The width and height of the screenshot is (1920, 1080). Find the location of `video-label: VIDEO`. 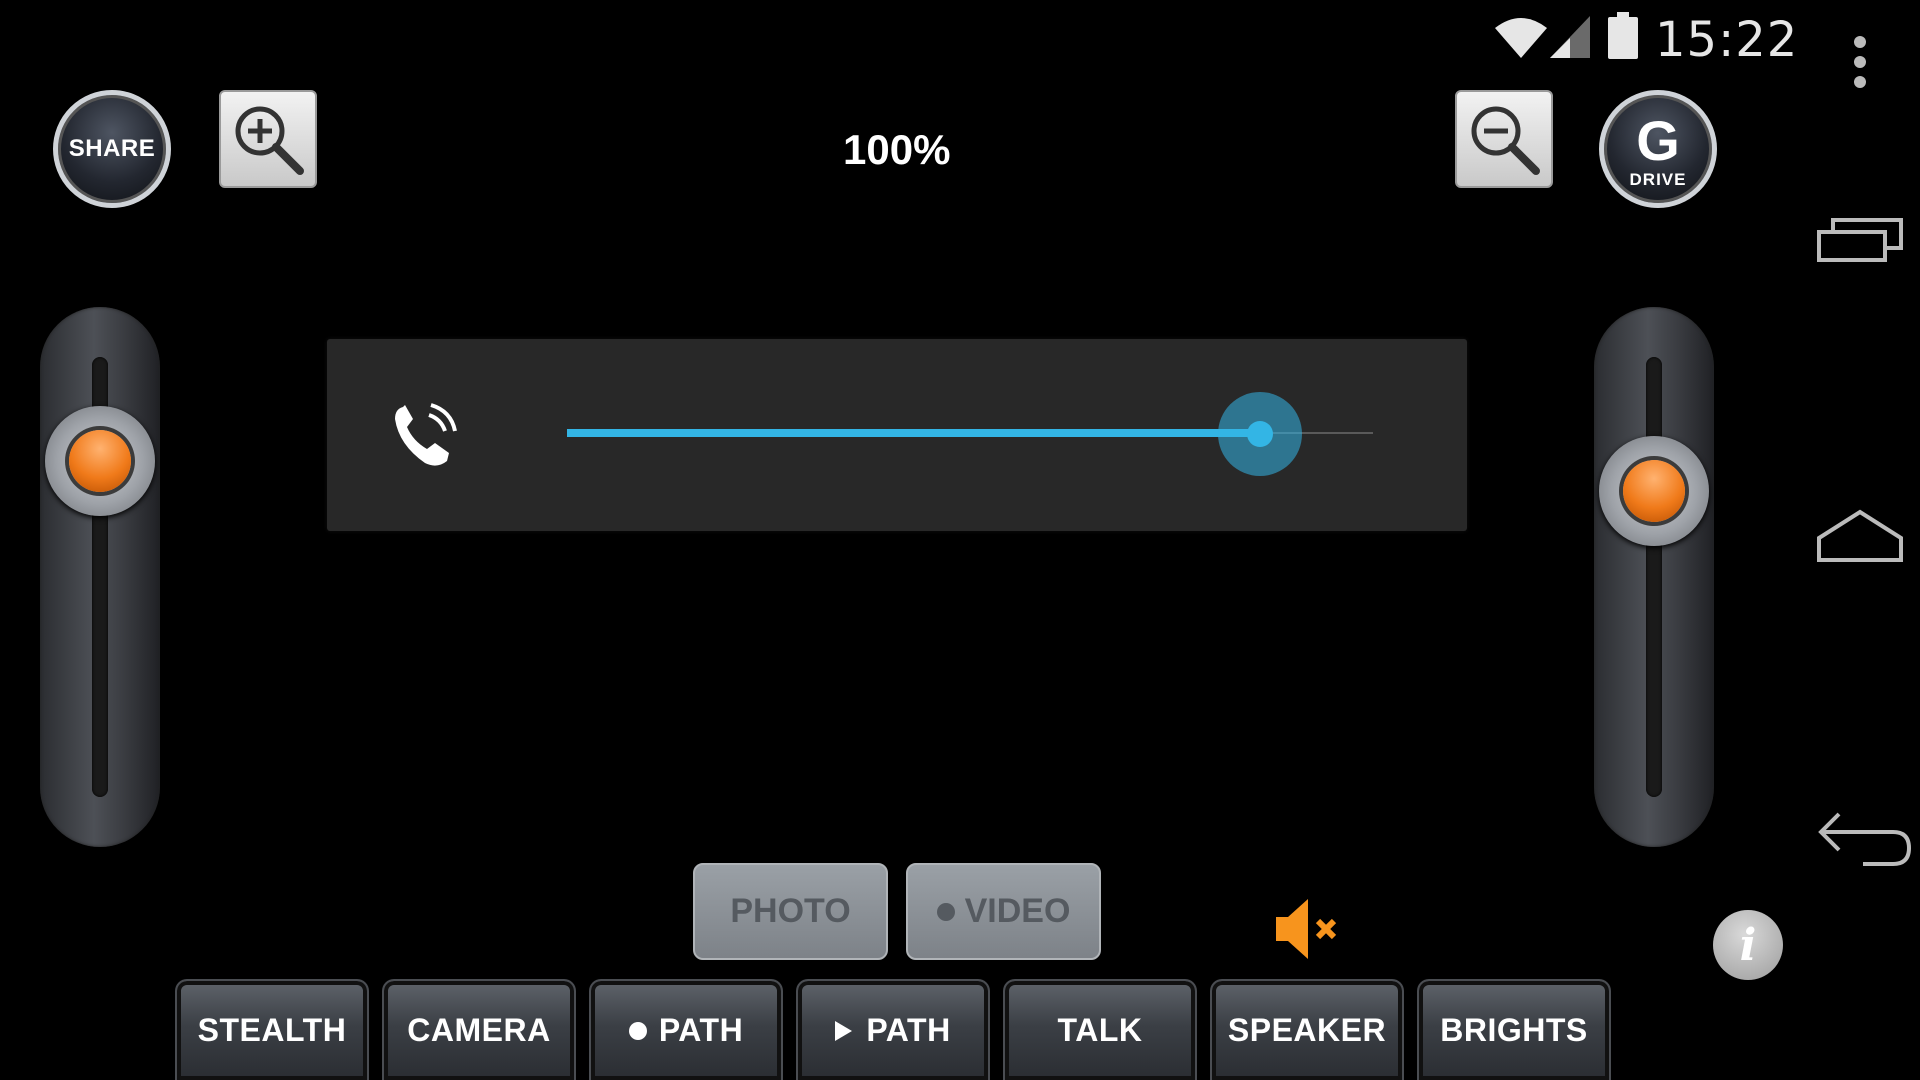

video-label: VIDEO is located at coordinates (1017, 911).